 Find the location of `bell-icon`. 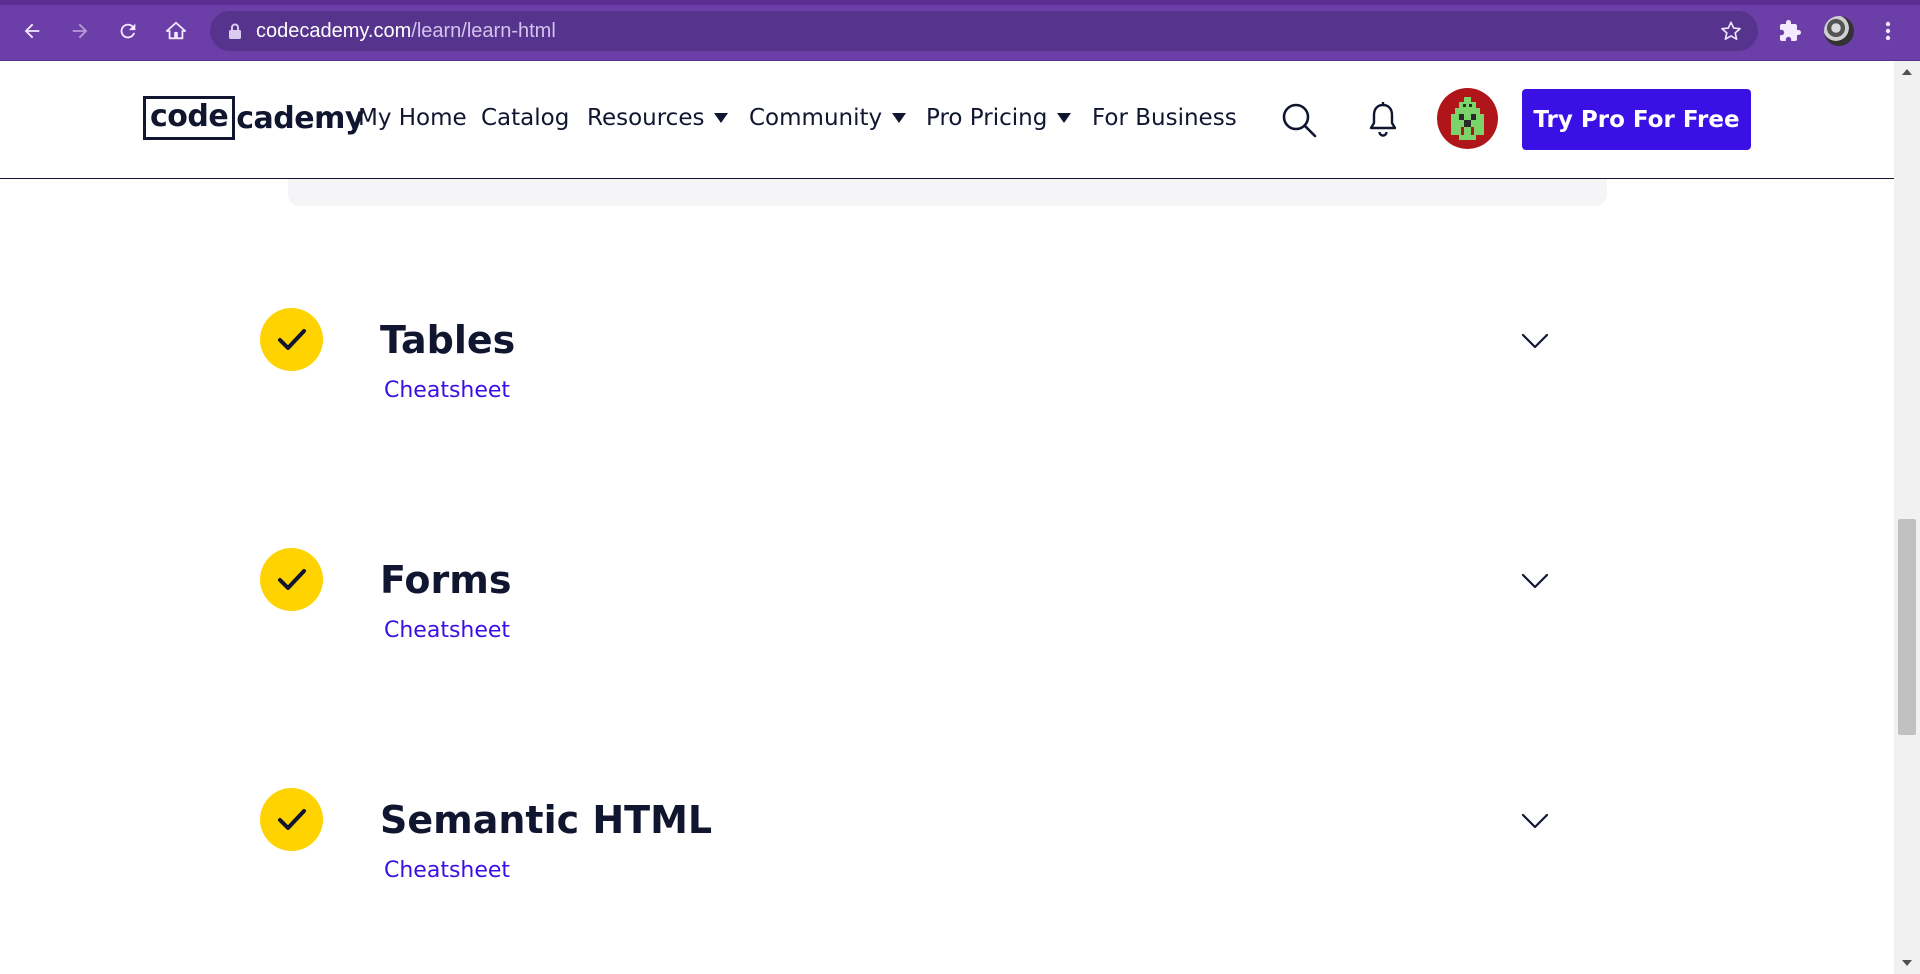

bell-icon is located at coordinates (1383, 120).